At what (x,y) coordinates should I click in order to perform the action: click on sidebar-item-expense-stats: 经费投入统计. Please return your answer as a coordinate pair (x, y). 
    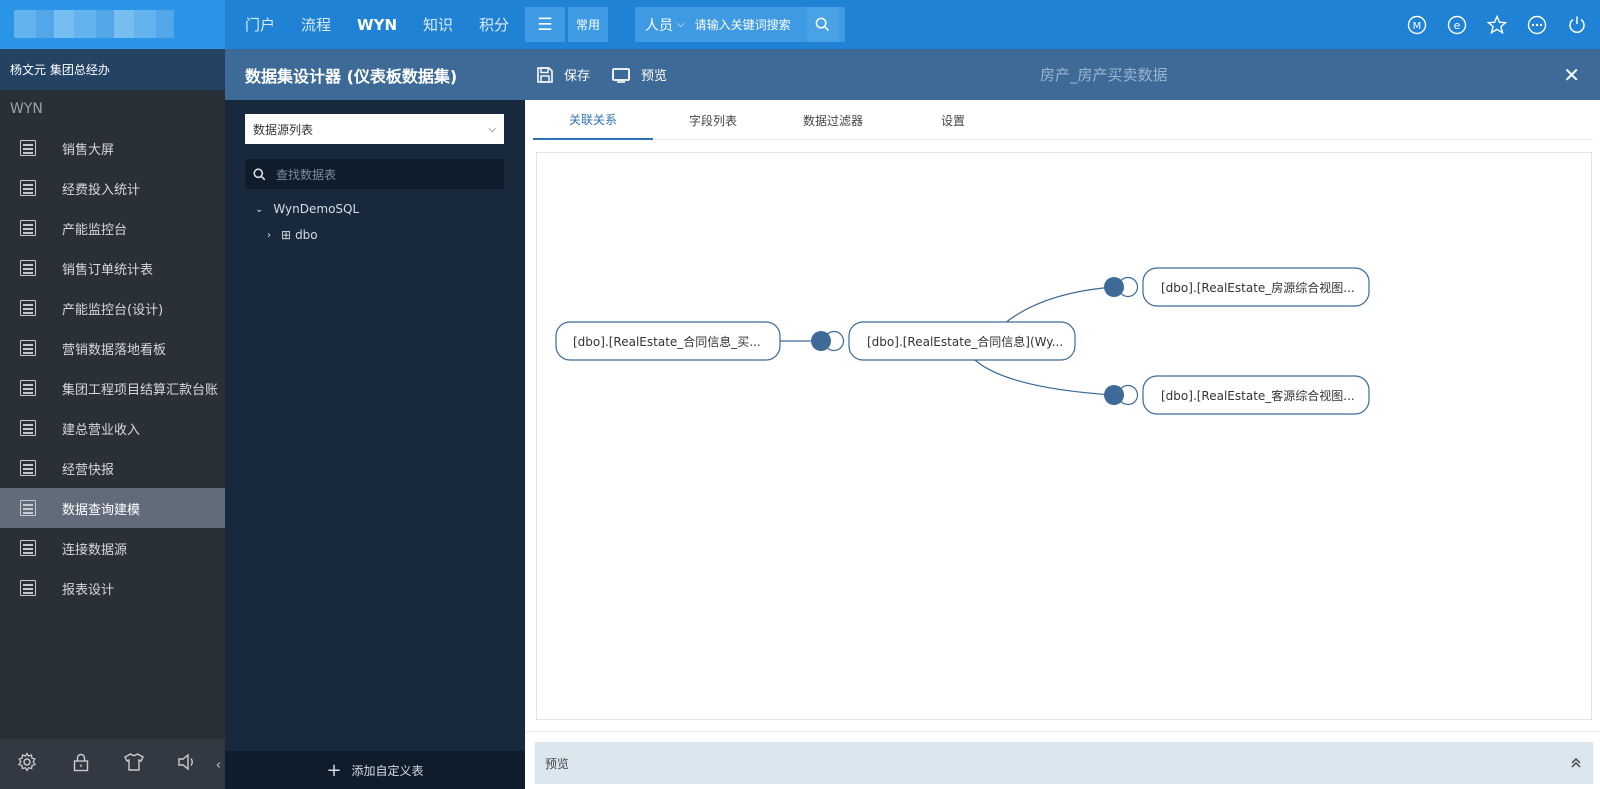
    Looking at the image, I should click on (112, 188).